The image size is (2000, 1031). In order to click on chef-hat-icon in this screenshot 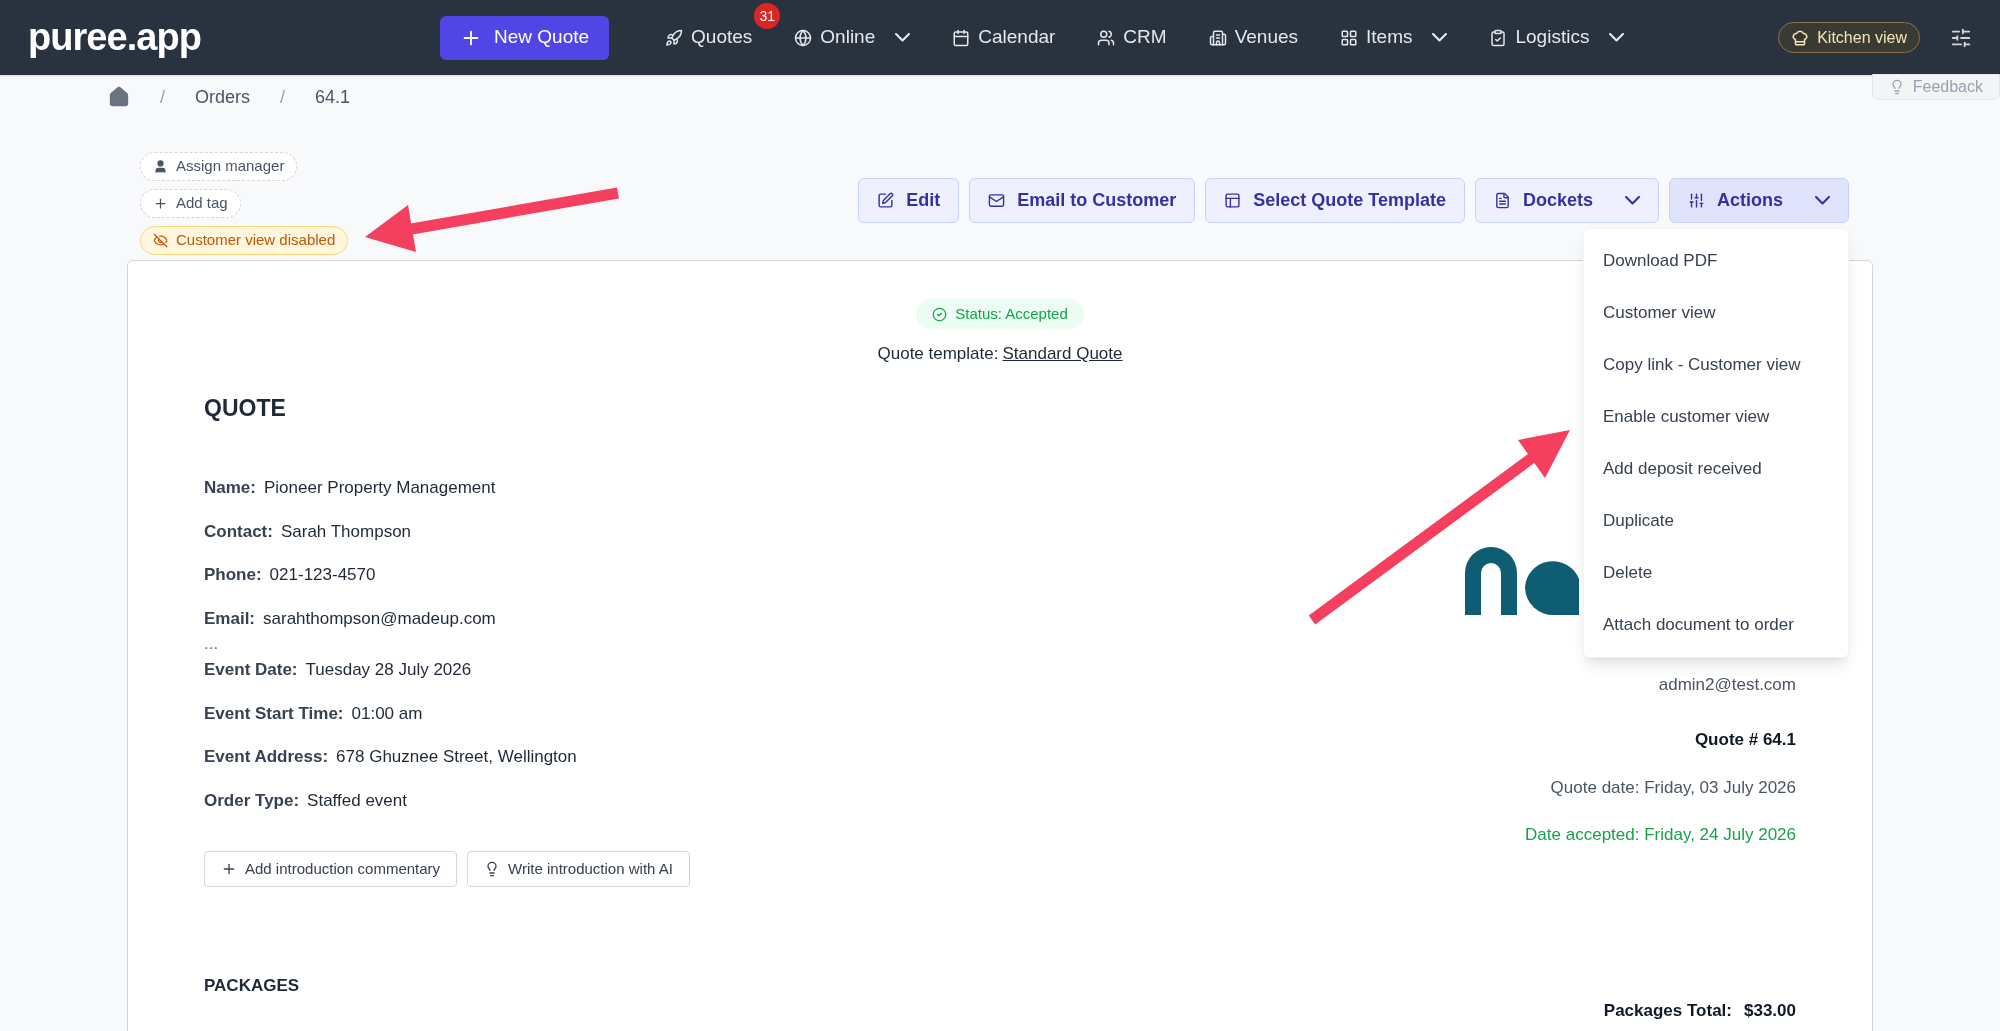, I will do `click(1800, 37)`.